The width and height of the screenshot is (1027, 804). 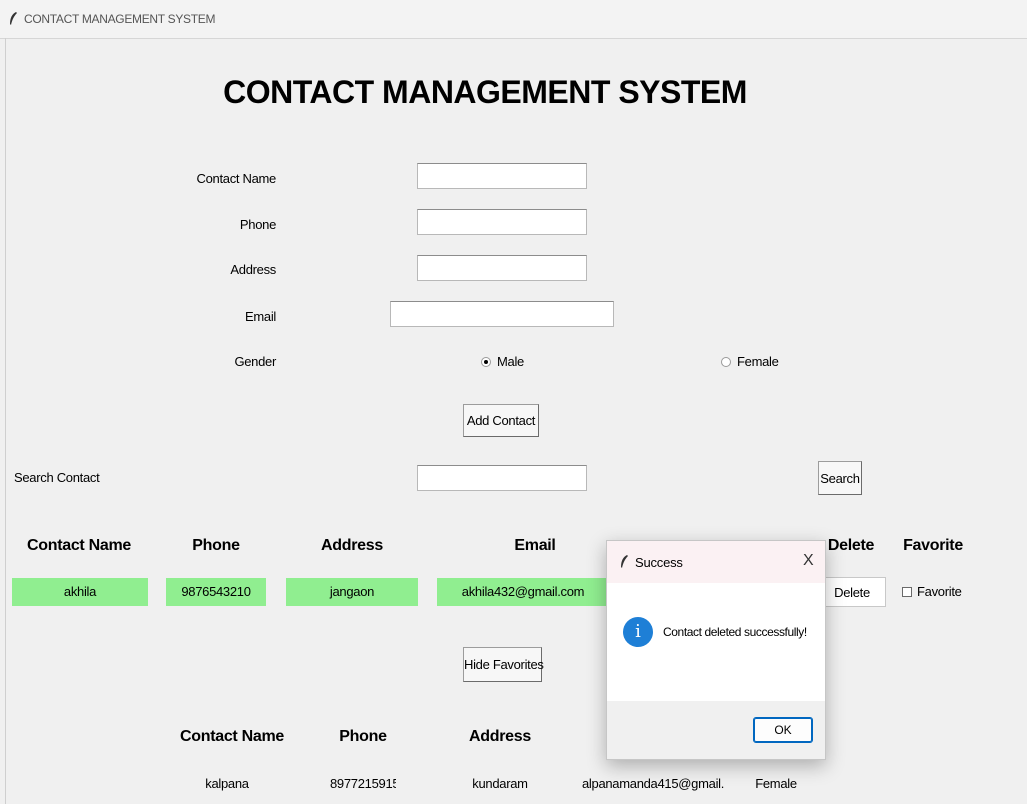 What do you see at coordinates (352, 545) in the screenshot?
I see `header-address: Address` at bounding box center [352, 545].